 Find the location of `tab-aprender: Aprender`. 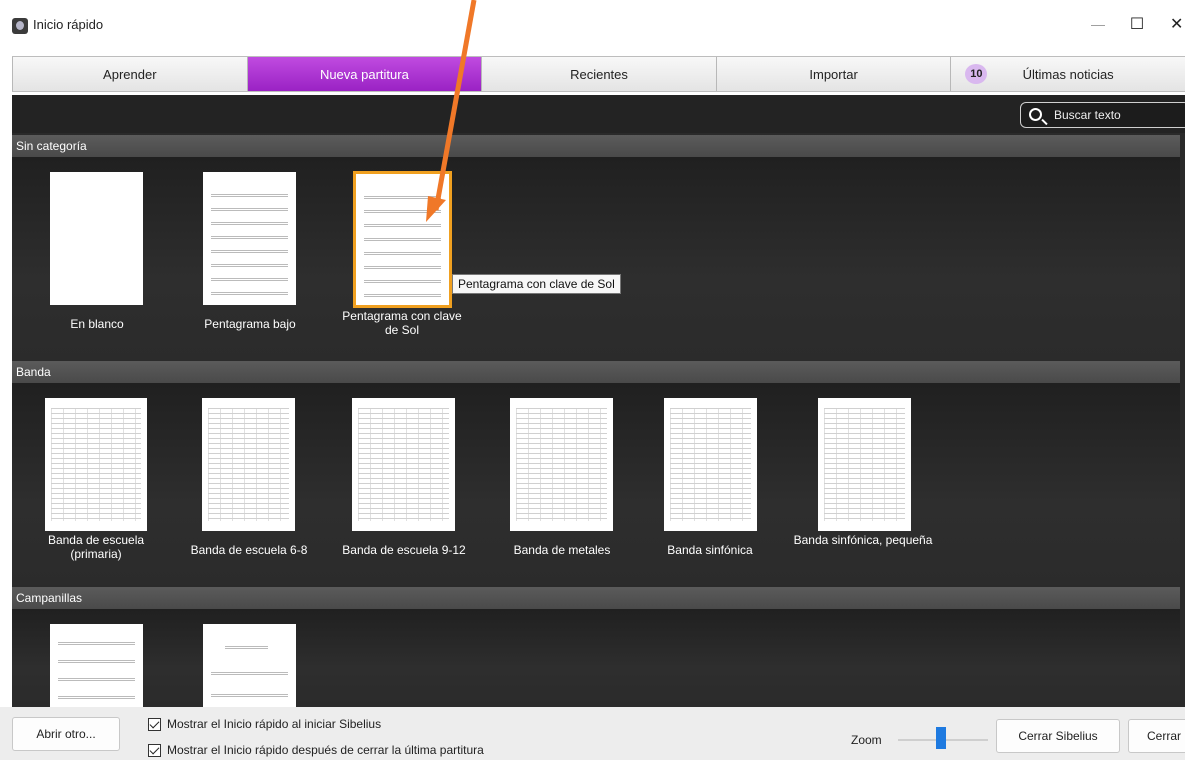

tab-aprender: Aprender is located at coordinates (129, 74).